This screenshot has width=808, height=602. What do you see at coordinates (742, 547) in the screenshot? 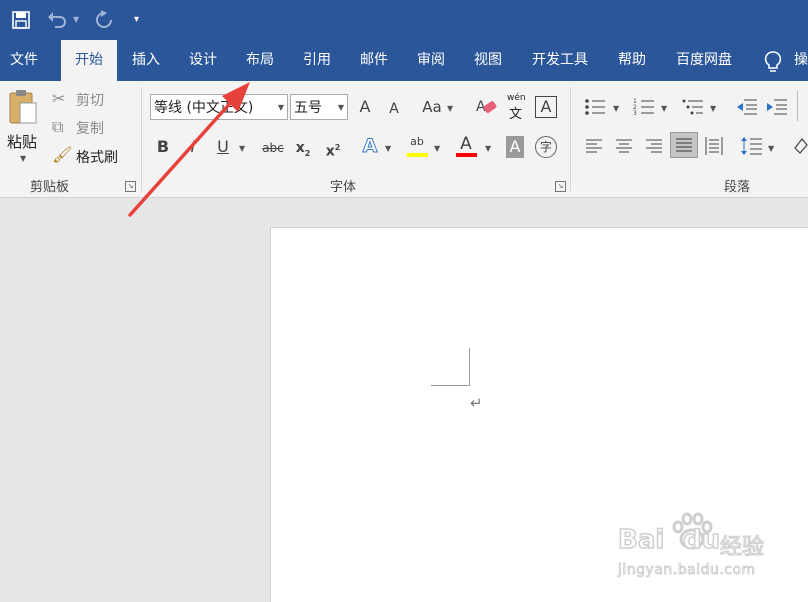
I see `watermark-brand-cn: 经验` at bounding box center [742, 547].